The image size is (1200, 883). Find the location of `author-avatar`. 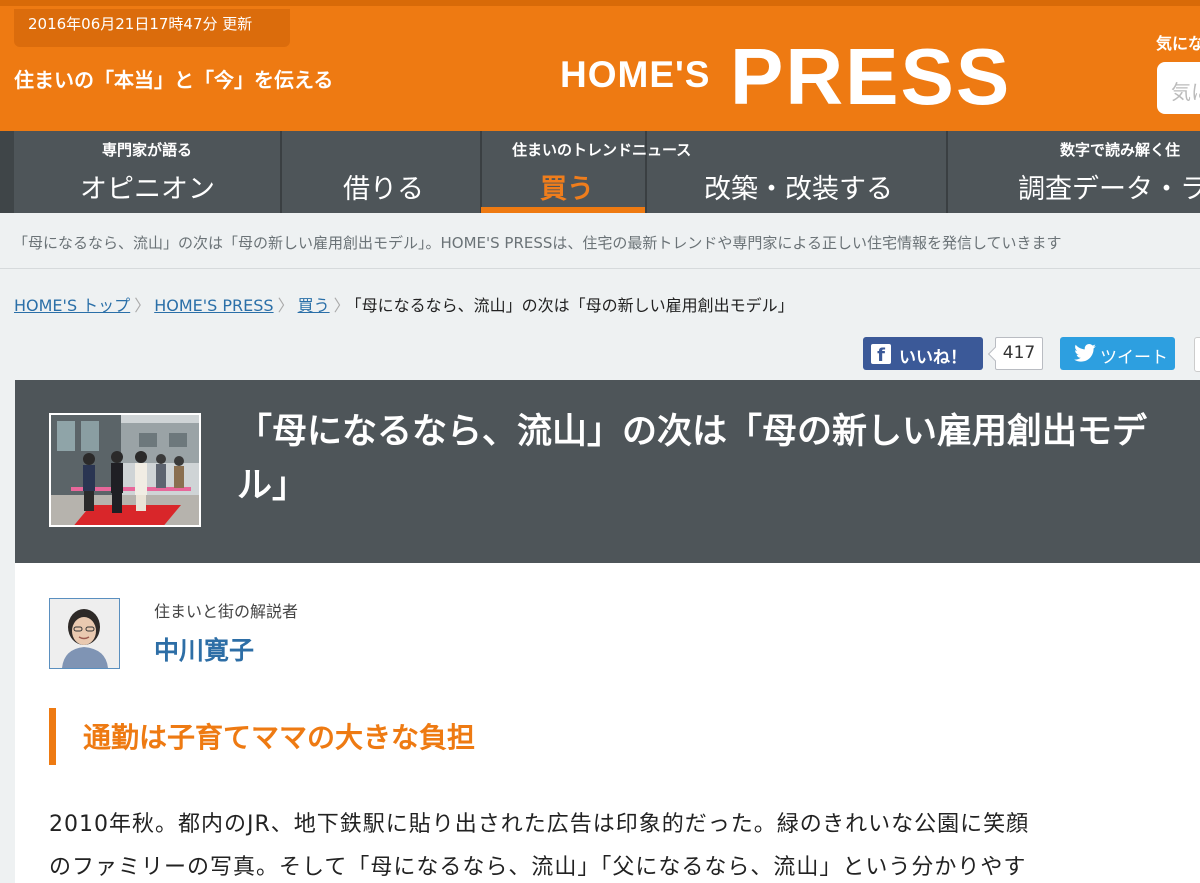

author-avatar is located at coordinates (84, 633).